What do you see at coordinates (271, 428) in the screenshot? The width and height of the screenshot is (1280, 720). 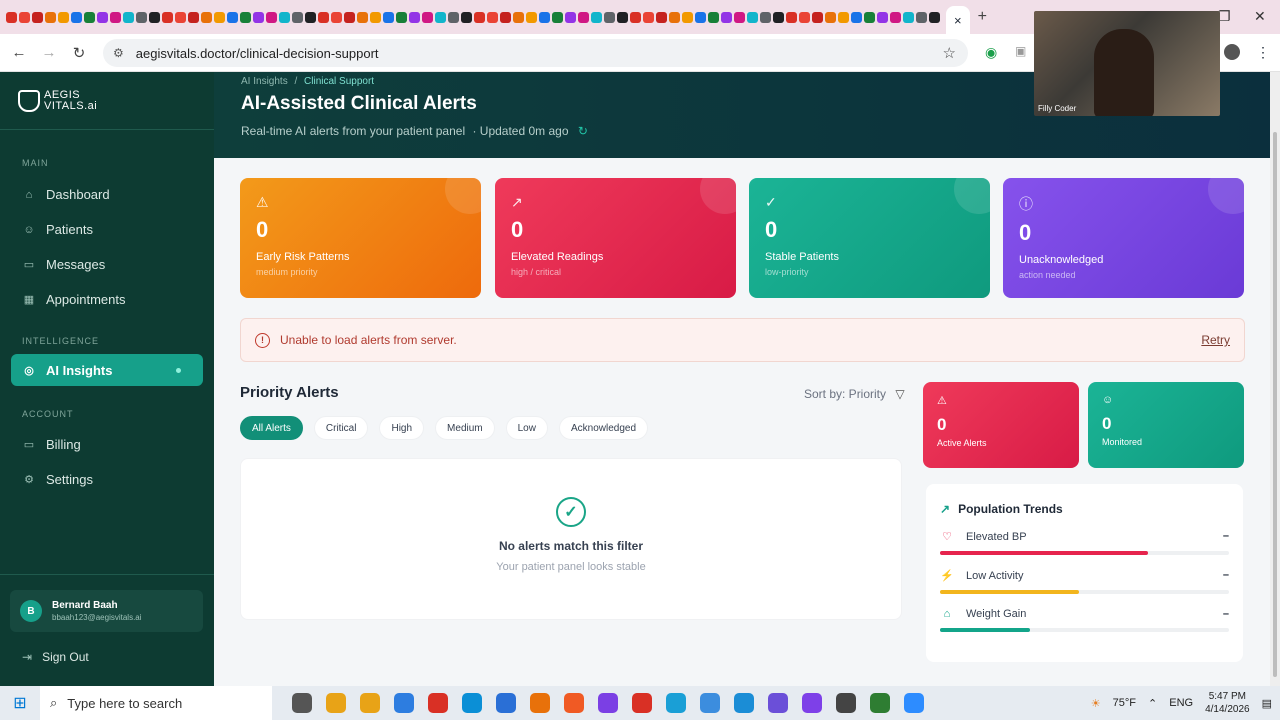 I see `filter-chip-all: All Alerts` at bounding box center [271, 428].